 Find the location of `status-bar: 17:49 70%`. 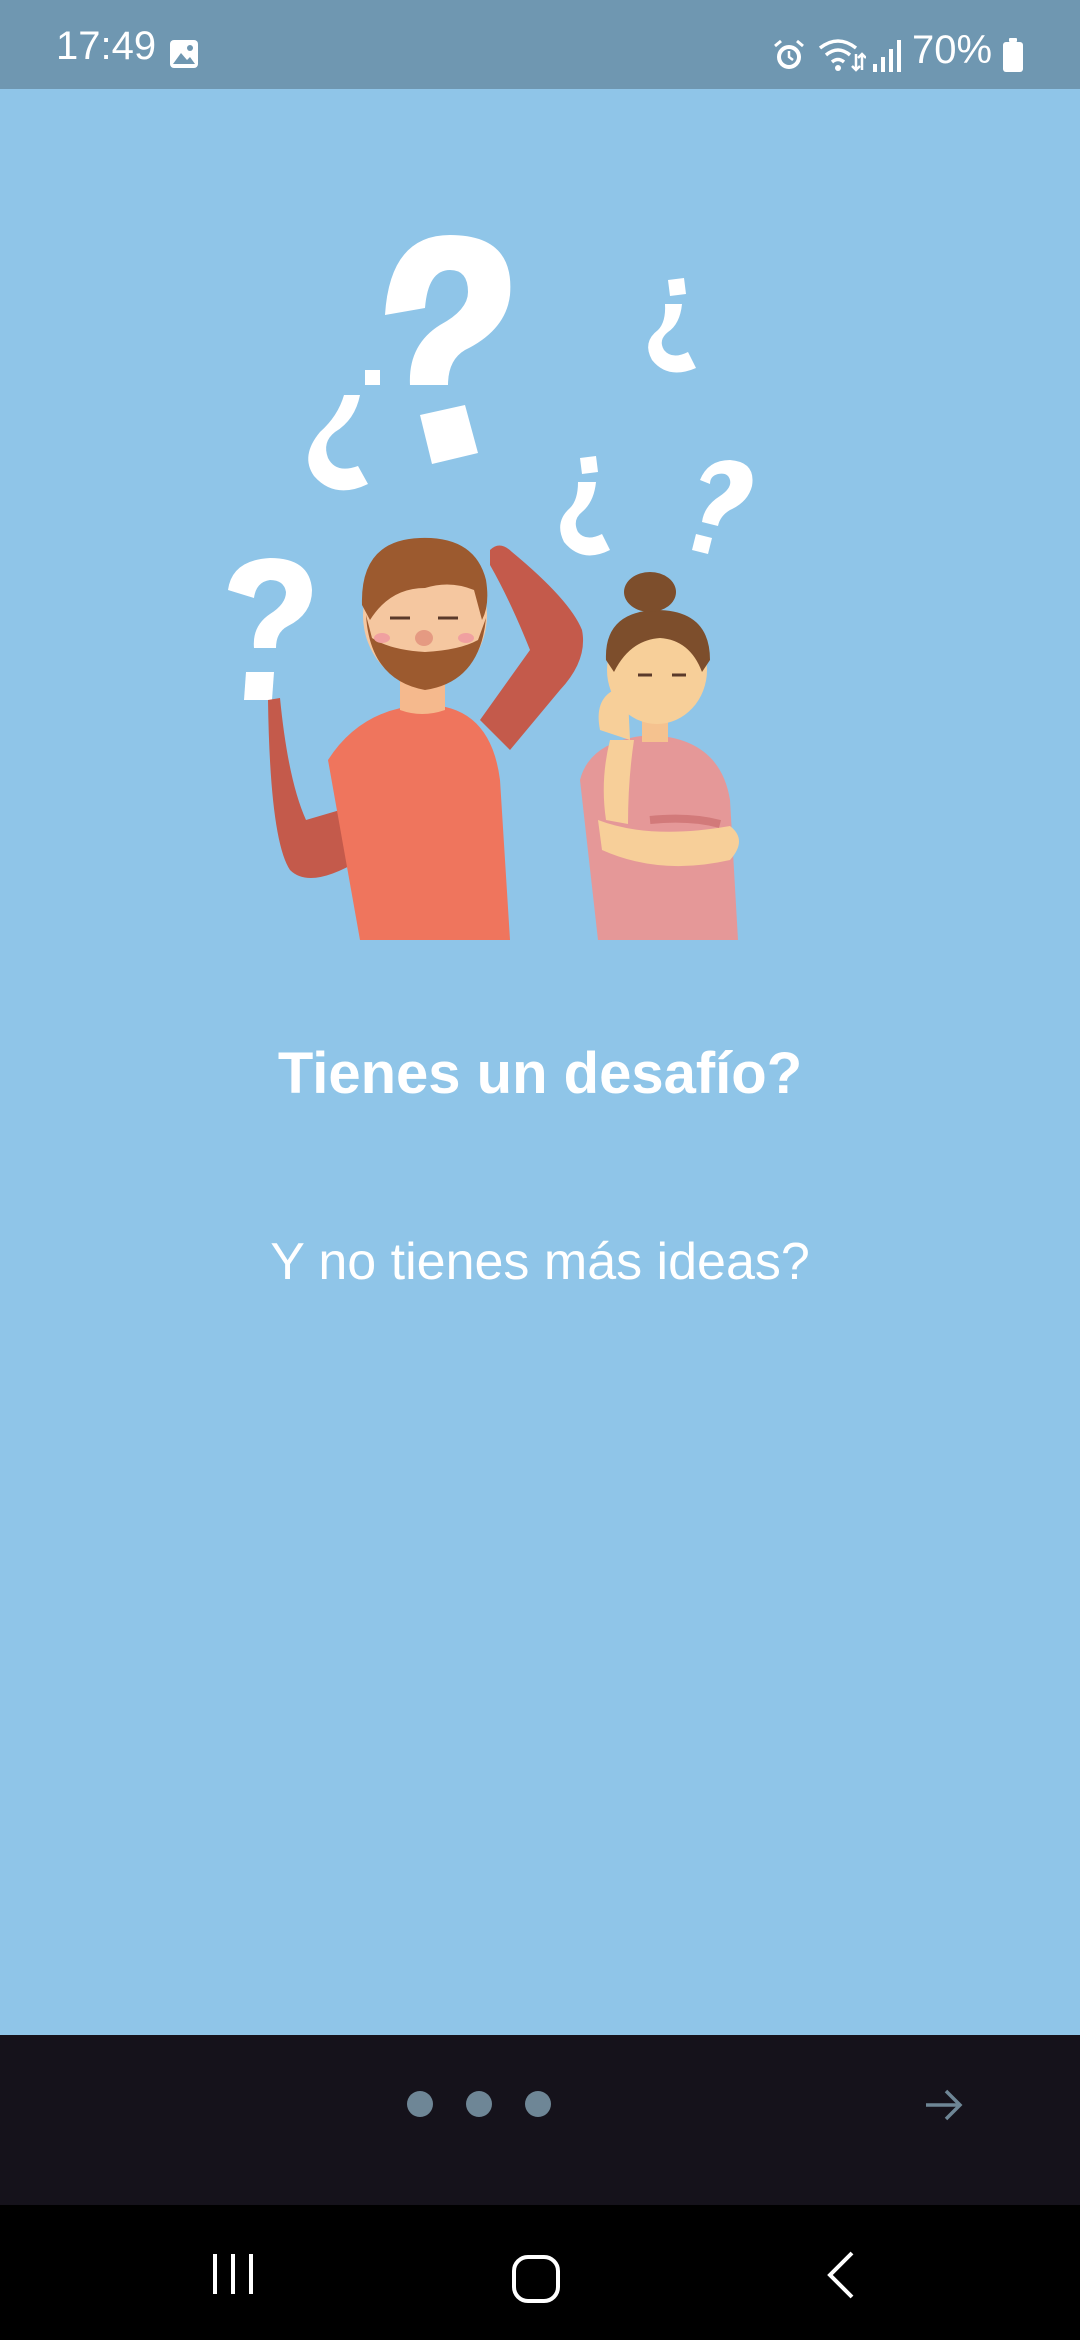

status-bar: 17:49 70% is located at coordinates (540, 44).